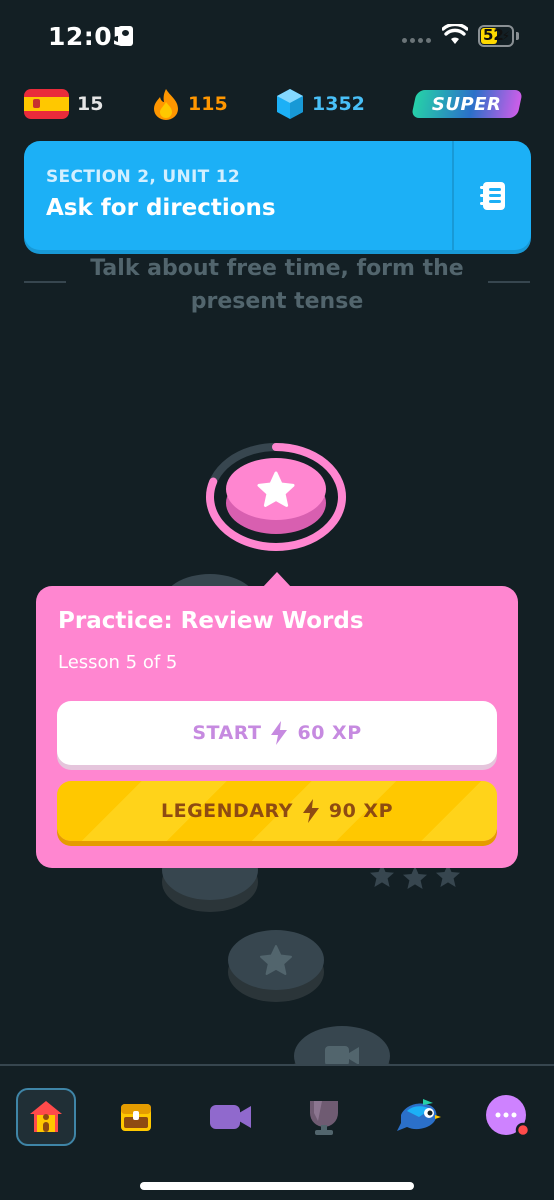 This screenshot has width=554, height=1200. I want to click on nav-practice, so click(418, 1117).